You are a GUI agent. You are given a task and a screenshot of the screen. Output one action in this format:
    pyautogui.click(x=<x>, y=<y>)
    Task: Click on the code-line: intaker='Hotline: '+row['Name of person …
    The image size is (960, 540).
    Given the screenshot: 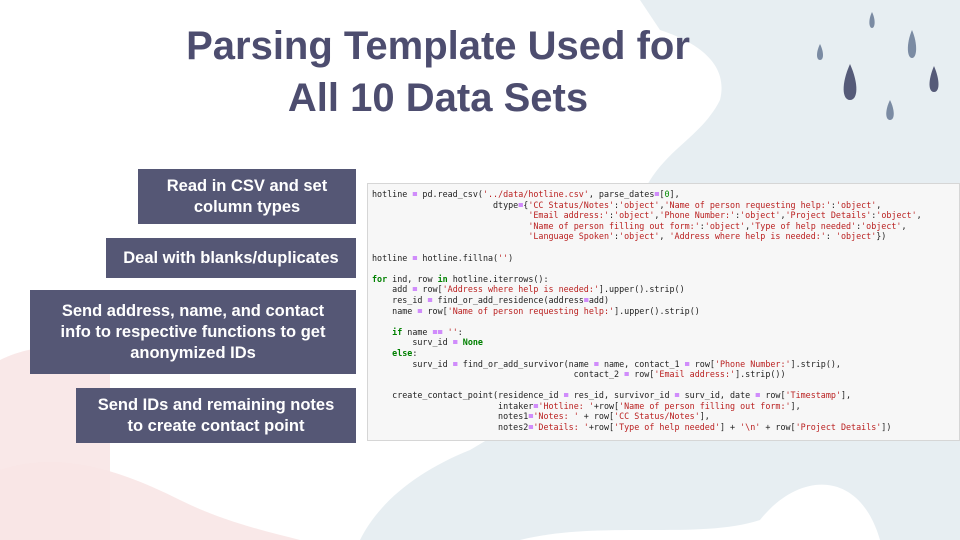 What is the action you would take?
    pyautogui.click(x=586, y=405)
    